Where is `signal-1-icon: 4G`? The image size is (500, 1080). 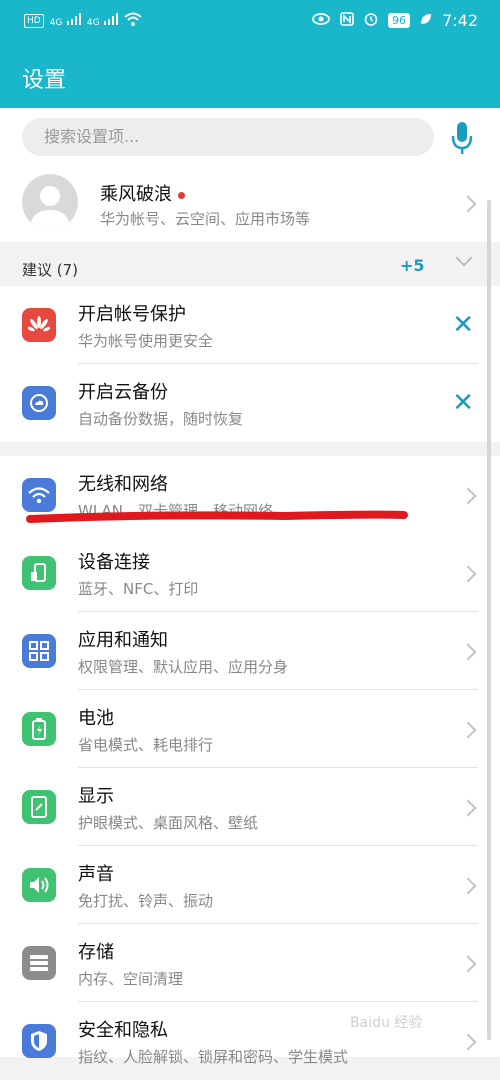
signal-1-icon: 4G is located at coordinates (65, 21).